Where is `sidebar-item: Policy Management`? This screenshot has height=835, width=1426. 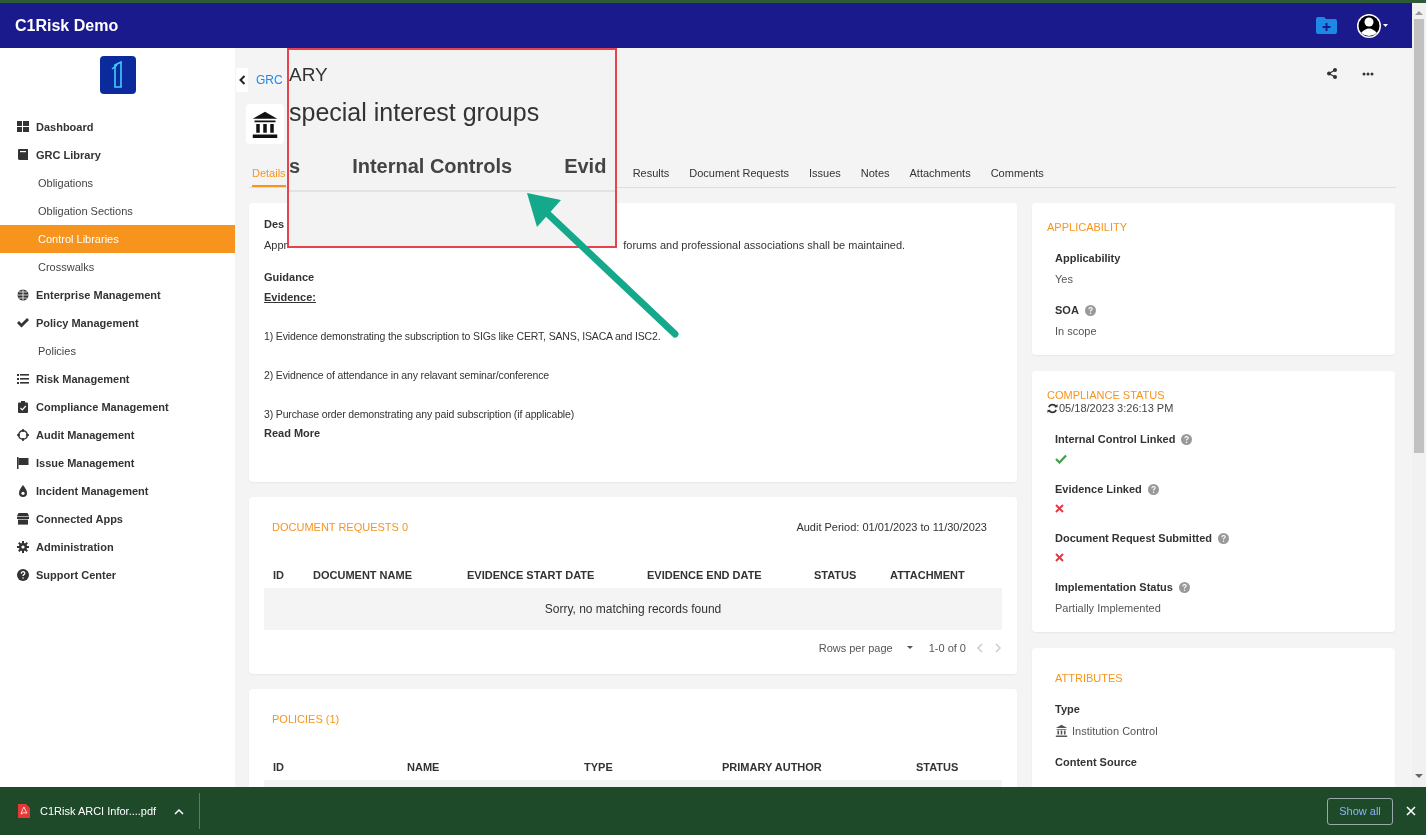
sidebar-item: Policy Management is located at coordinates (117, 323).